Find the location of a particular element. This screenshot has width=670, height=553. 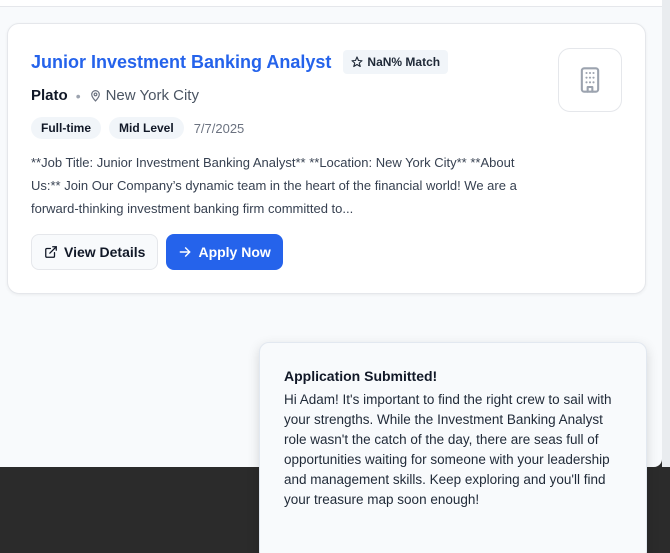

posted-date: 7/7/2025 is located at coordinates (219, 128).